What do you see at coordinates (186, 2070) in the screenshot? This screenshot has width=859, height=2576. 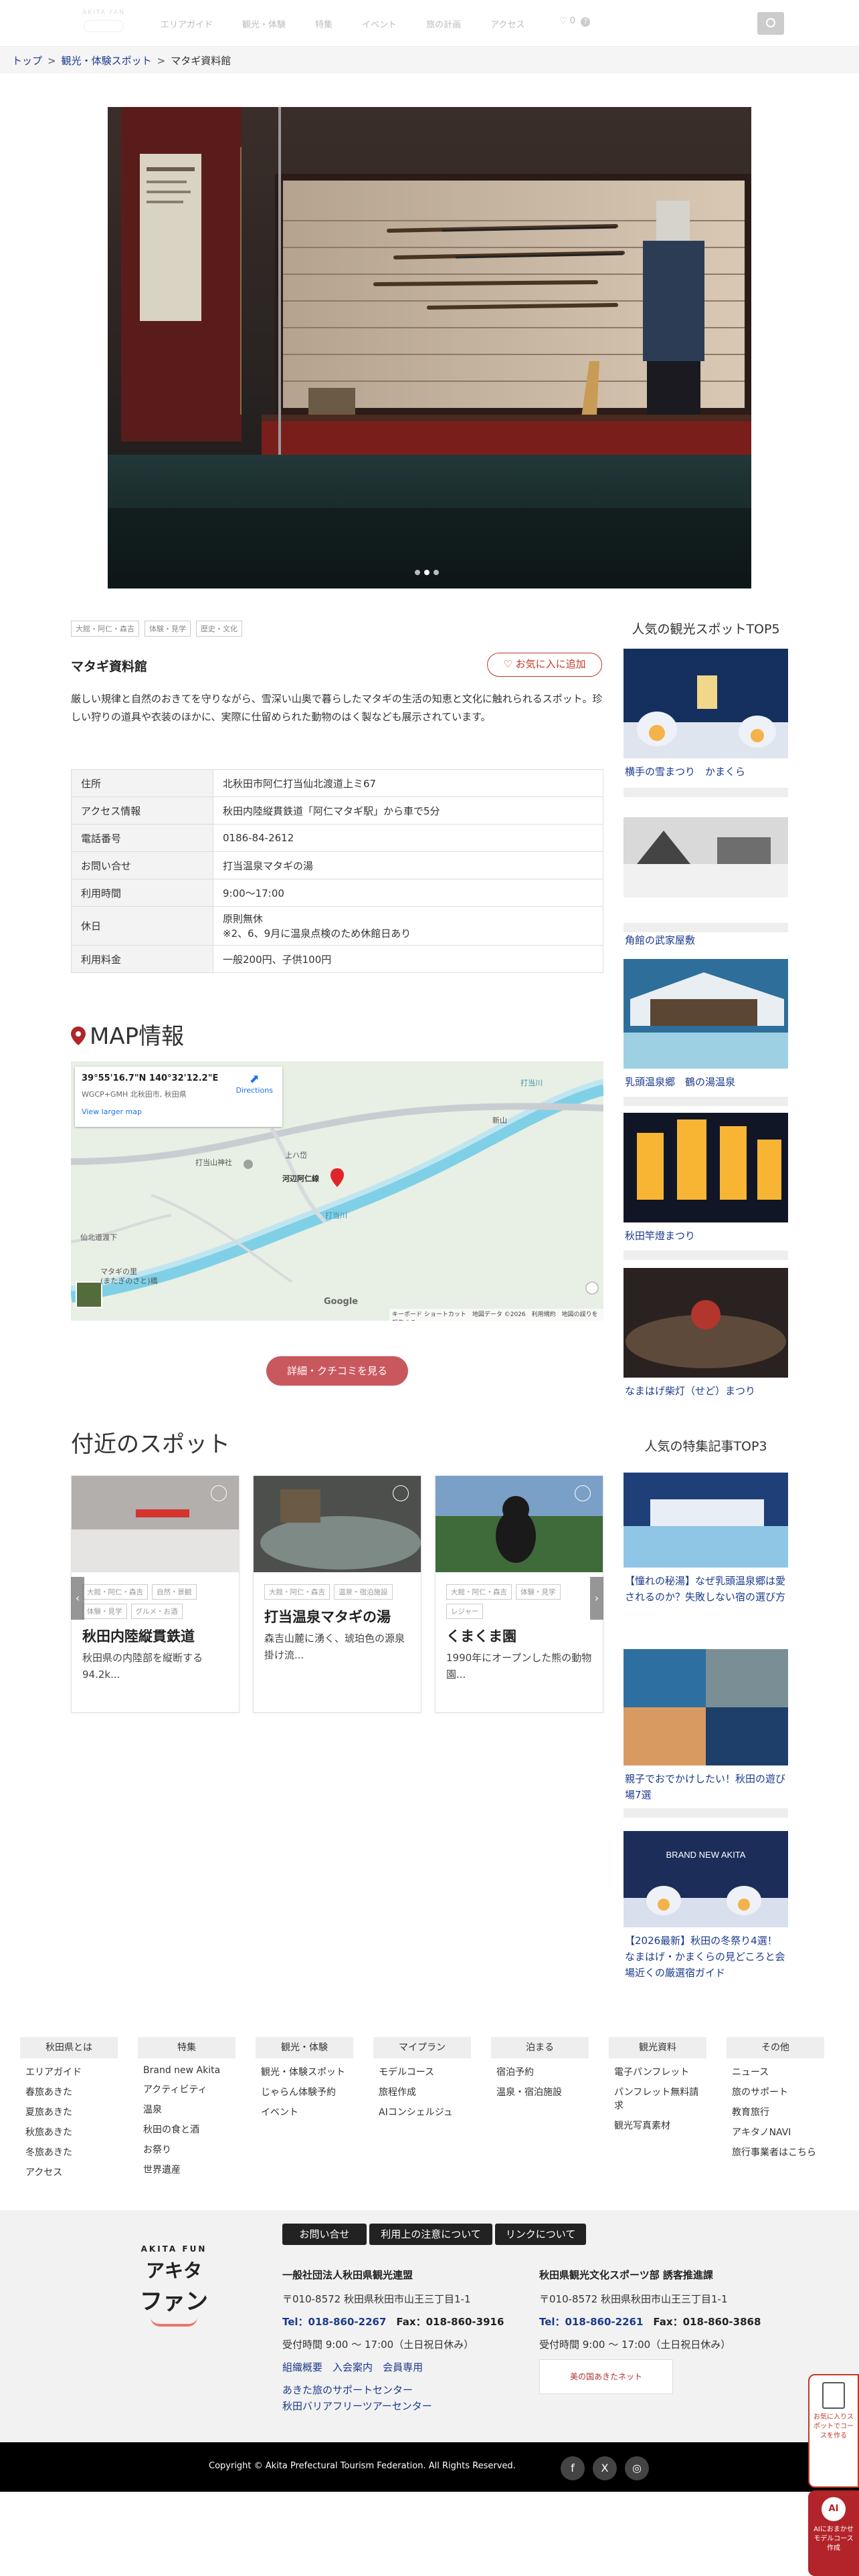 I see `footer-link: Brand new Akita` at bounding box center [186, 2070].